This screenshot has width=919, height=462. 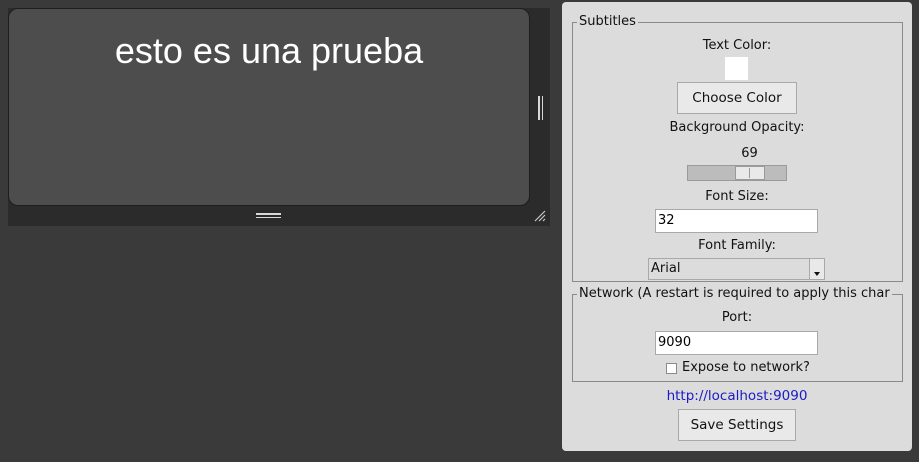 What do you see at coordinates (737, 396) in the screenshot?
I see `server-url-link: http://localhost:9090` at bounding box center [737, 396].